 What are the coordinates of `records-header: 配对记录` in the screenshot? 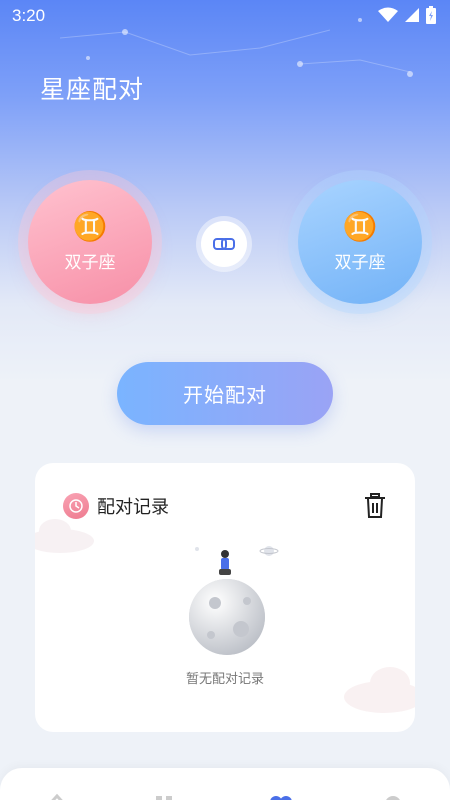 It's located at (116, 506).